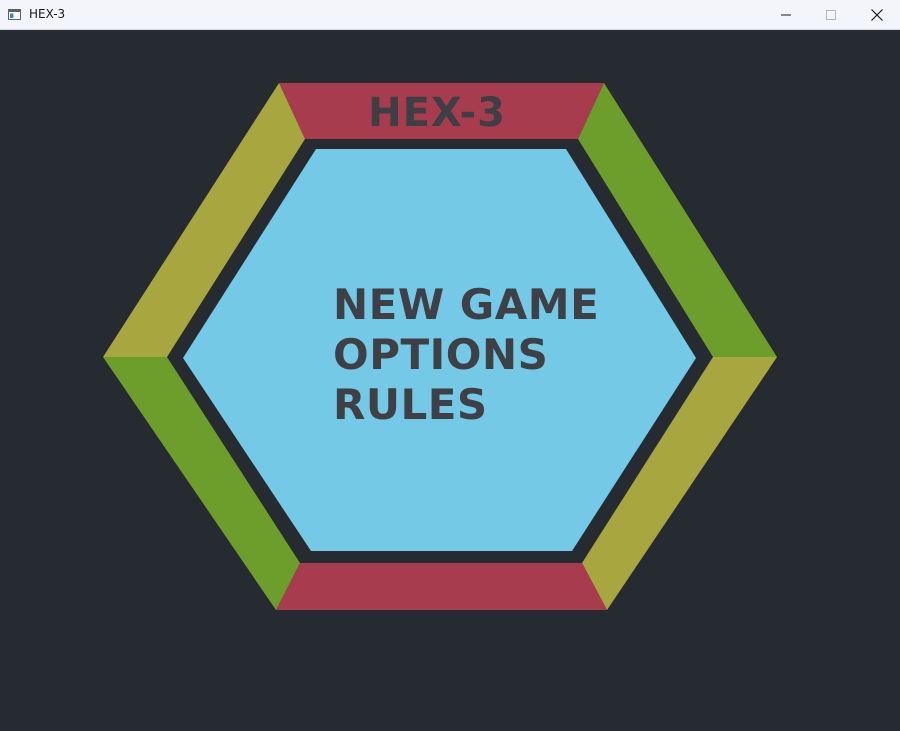 This screenshot has width=900, height=731. Describe the element at coordinates (47, 14) in the screenshot. I see `window-title: HEX-3` at that location.